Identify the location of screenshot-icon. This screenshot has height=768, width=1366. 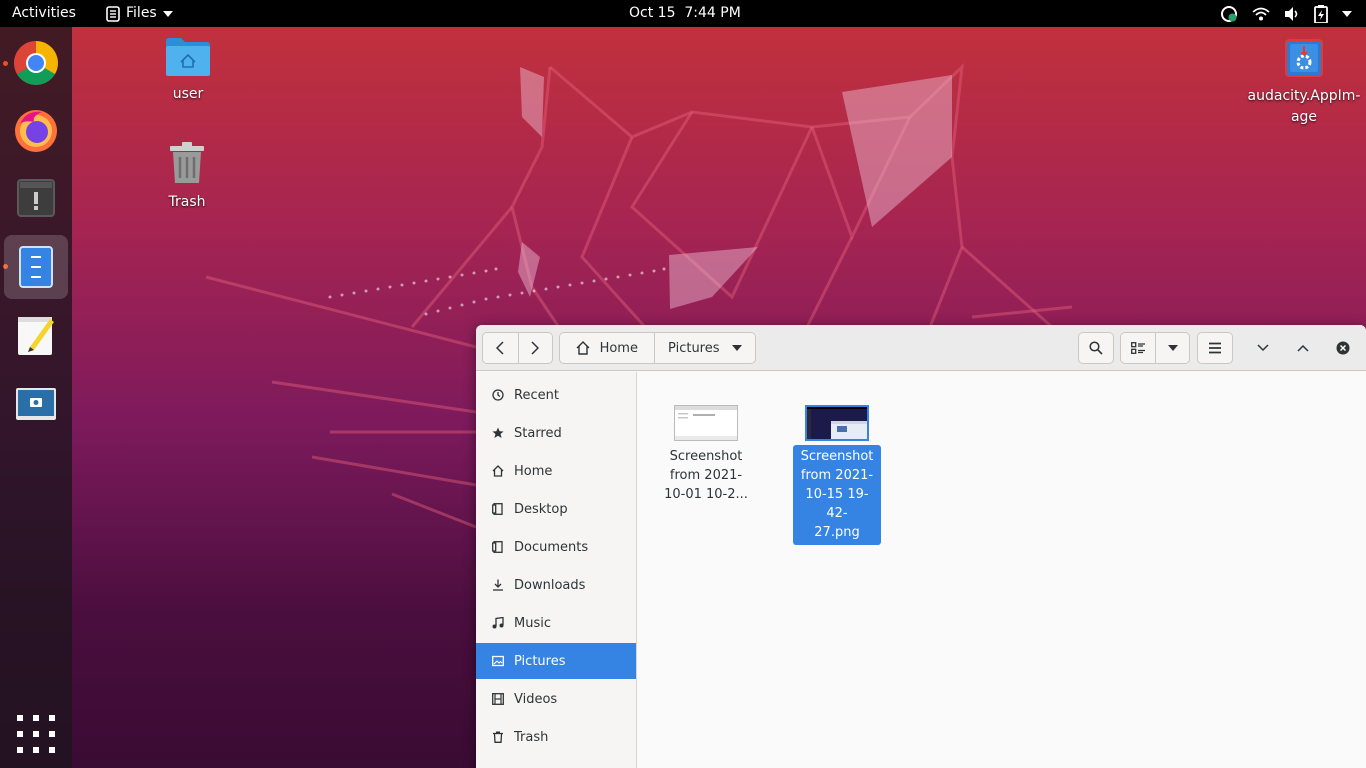
(36, 404).